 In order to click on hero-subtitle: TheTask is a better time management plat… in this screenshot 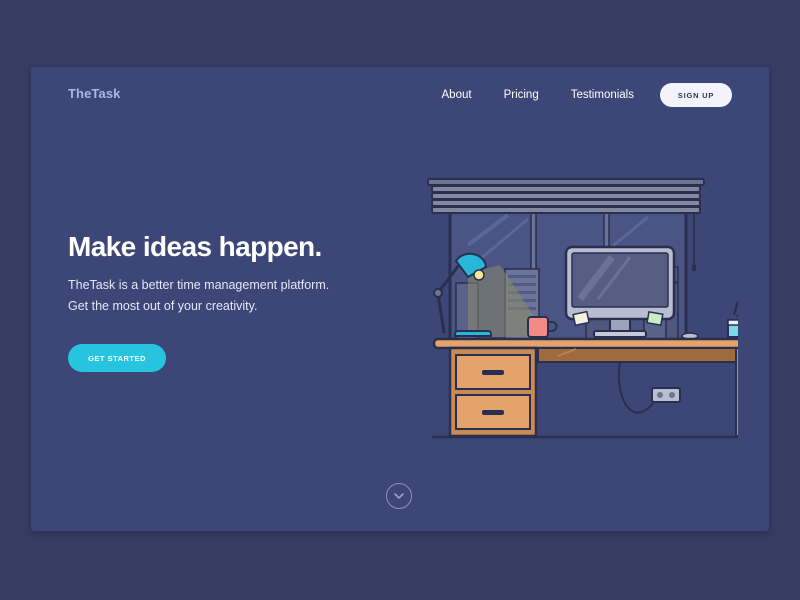, I will do `click(198, 296)`.